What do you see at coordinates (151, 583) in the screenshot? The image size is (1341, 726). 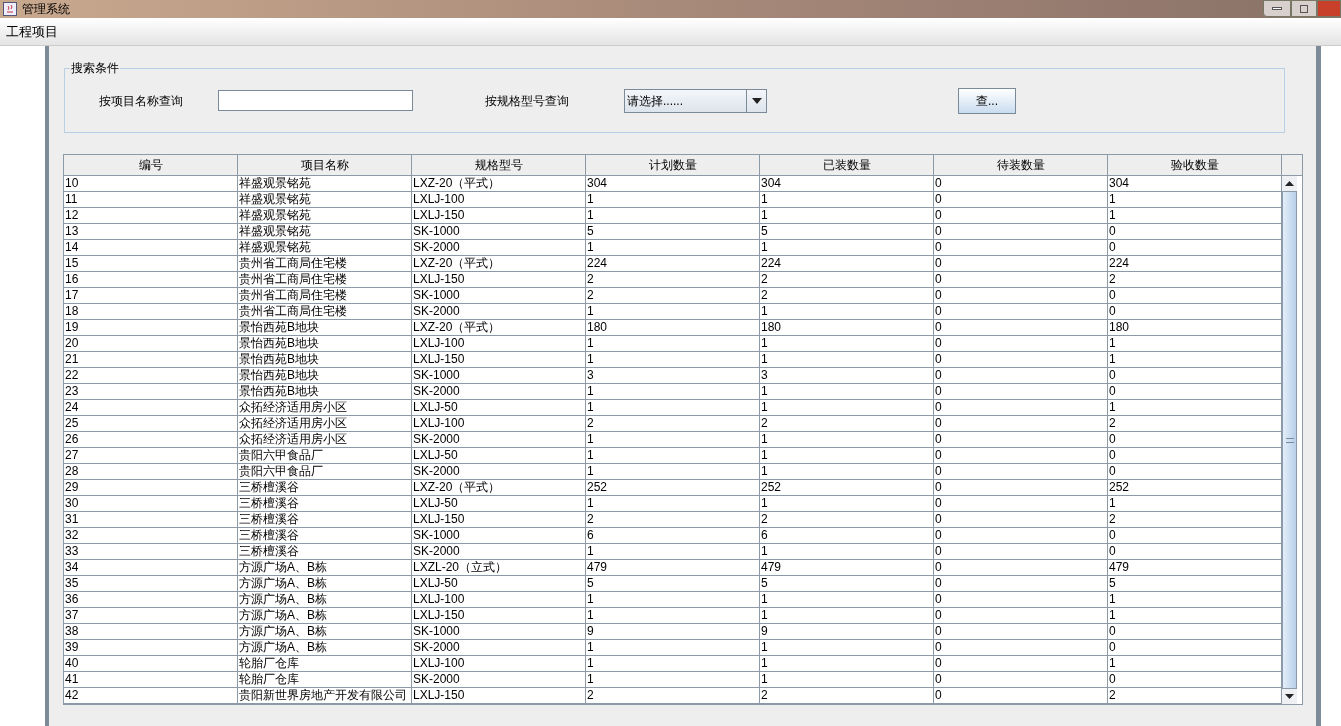 I see `table-cell: 35` at bounding box center [151, 583].